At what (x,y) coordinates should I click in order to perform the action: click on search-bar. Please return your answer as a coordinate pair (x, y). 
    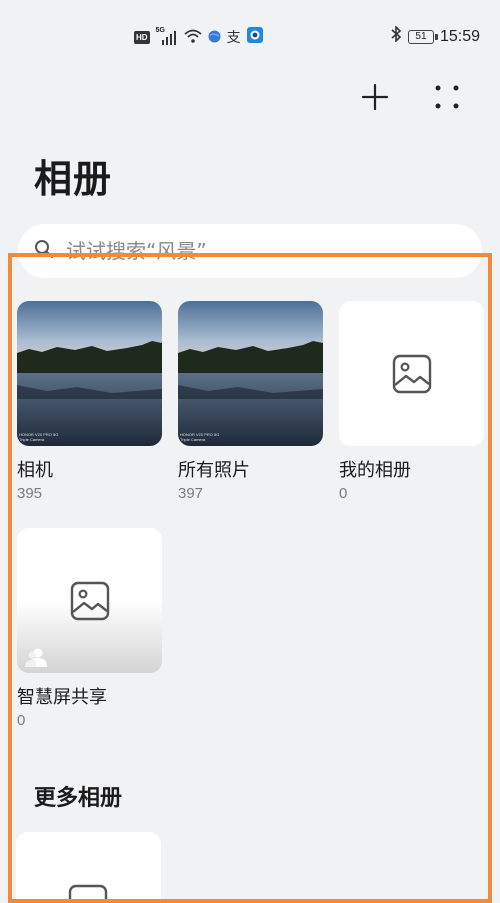
    Looking at the image, I should click on (250, 251).